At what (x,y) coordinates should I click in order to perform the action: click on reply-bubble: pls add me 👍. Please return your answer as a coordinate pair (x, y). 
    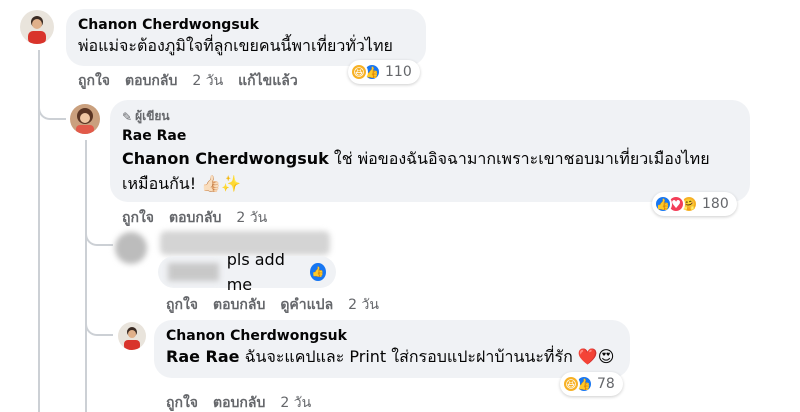
    Looking at the image, I should click on (247, 272).